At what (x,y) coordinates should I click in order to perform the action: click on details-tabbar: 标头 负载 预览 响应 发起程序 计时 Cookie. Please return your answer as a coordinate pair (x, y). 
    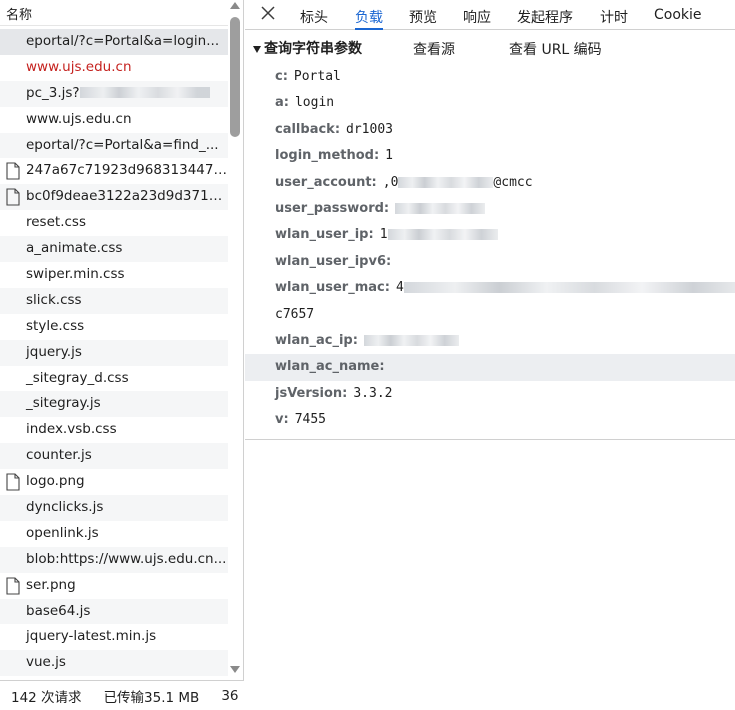
    Looking at the image, I should click on (490, 15).